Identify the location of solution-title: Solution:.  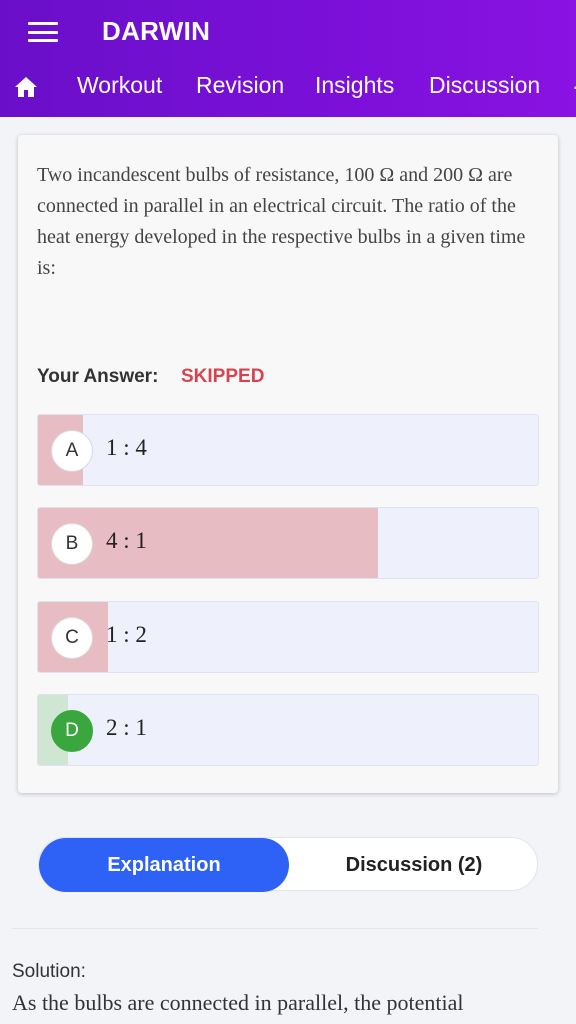
(49, 971).